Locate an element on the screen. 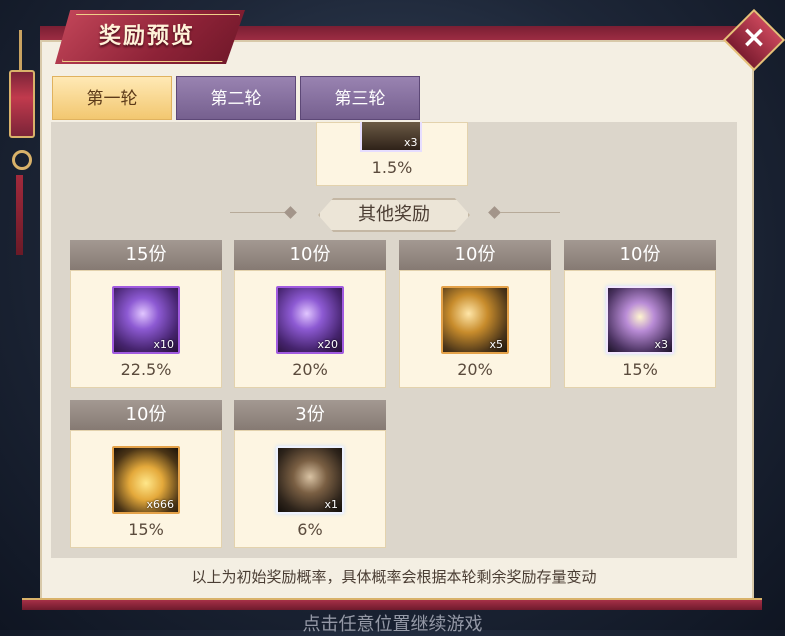 The image size is (785, 636). close-icon: × is located at coordinates (754, 38).